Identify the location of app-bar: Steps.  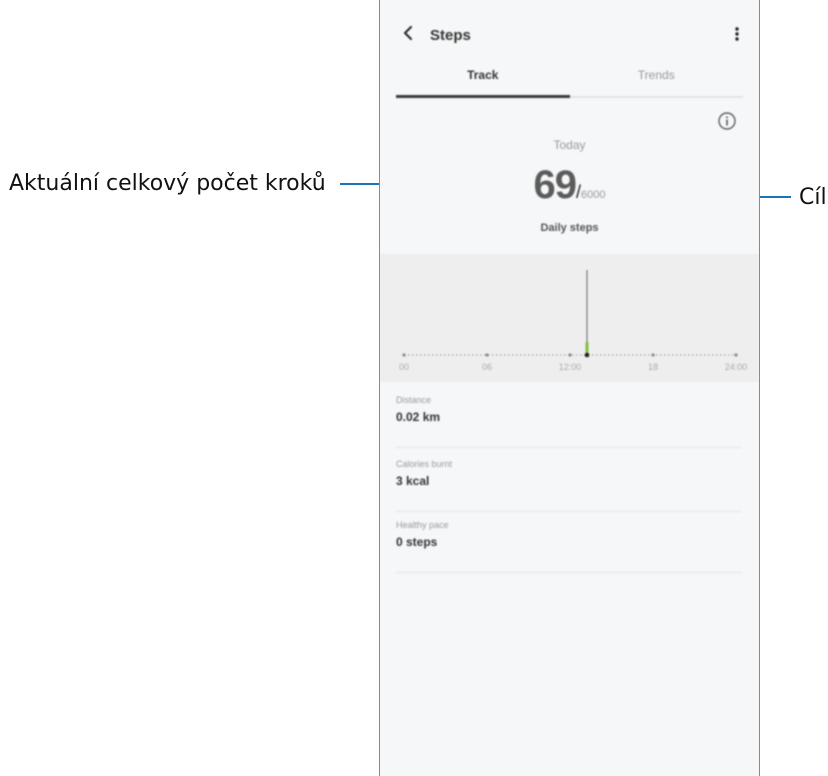
(569, 36).